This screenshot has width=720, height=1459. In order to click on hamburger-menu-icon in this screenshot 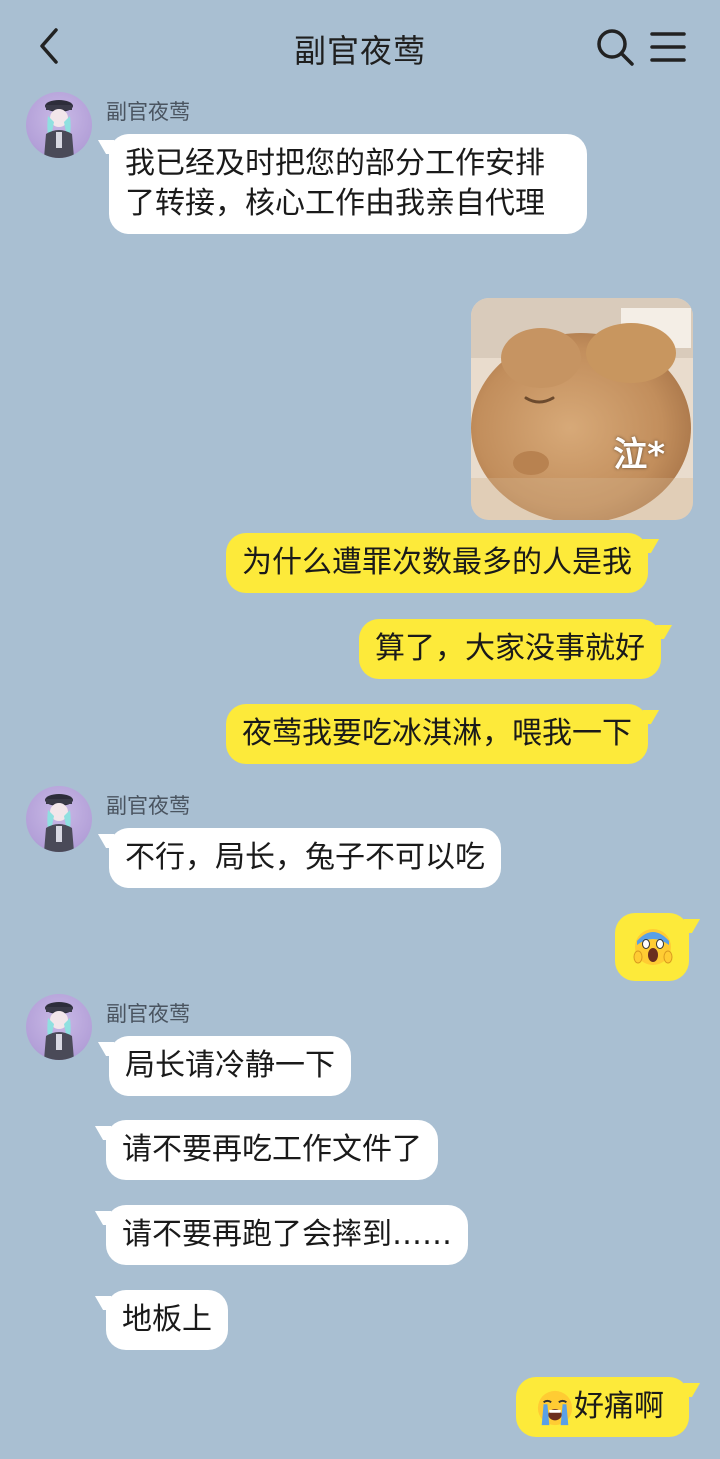, I will do `click(668, 47)`.